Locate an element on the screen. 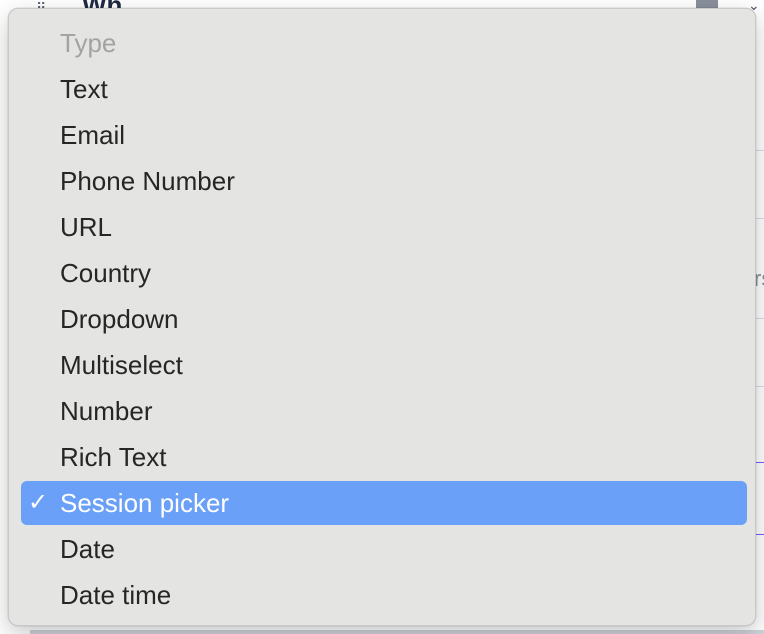 This screenshot has width=764, height=634. menu-item-label: Multiselect is located at coordinates (121, 365).